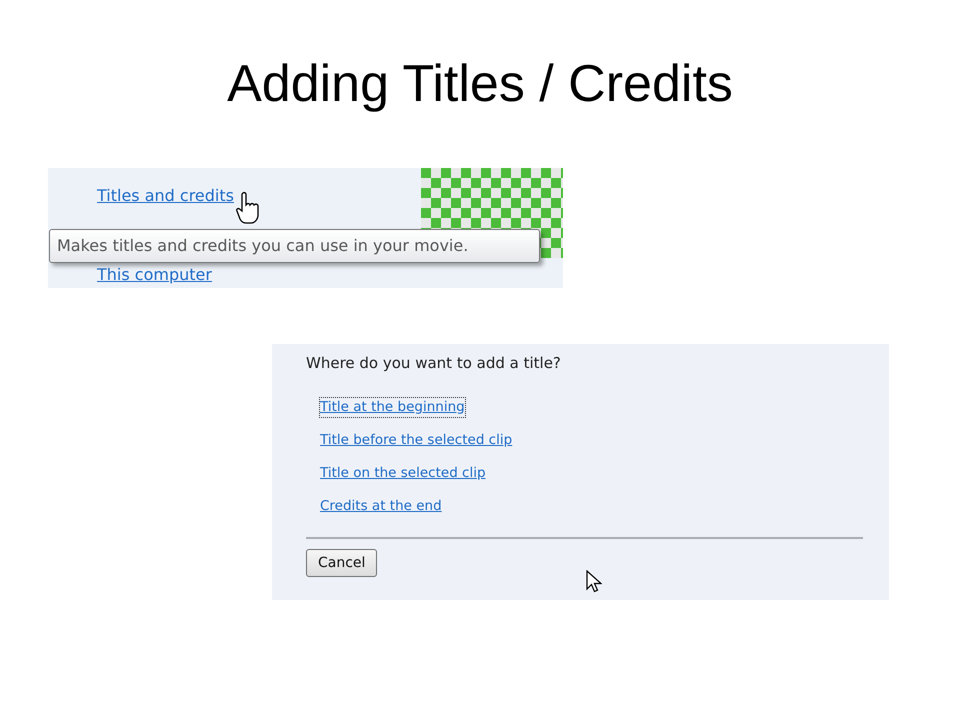 This screenshot has height=720, width=960. Describe the element at coordinates (403, 473) in the screenshot. I see `option-link: Title on the selected clip` at that location.